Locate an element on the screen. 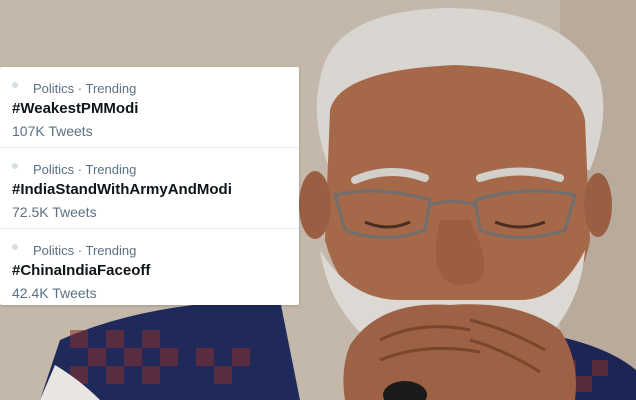 This screenshot has height=400, width=636. trend-hashtag: #WeakestPMModi is located at coordinates (75, 108).